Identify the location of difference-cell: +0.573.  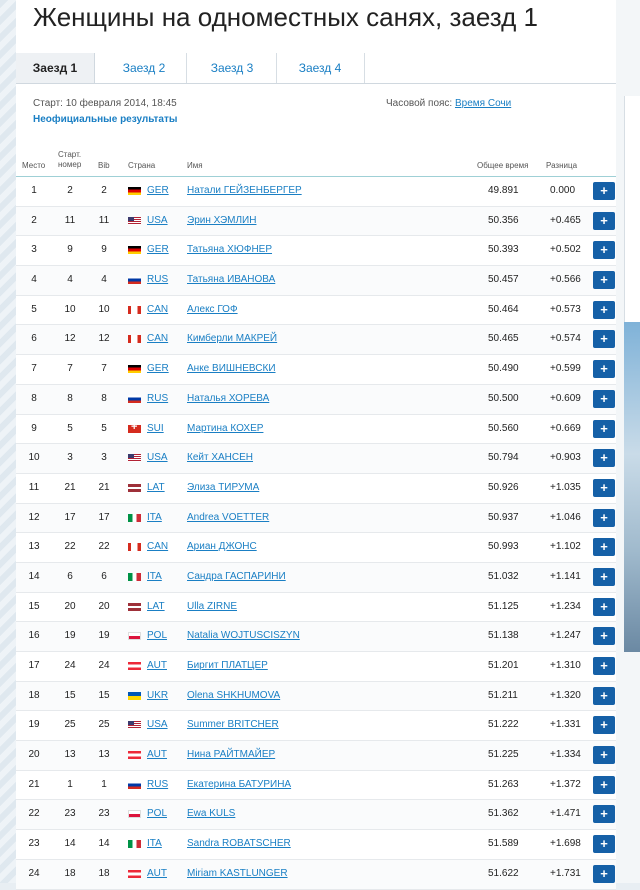
(565, 309).